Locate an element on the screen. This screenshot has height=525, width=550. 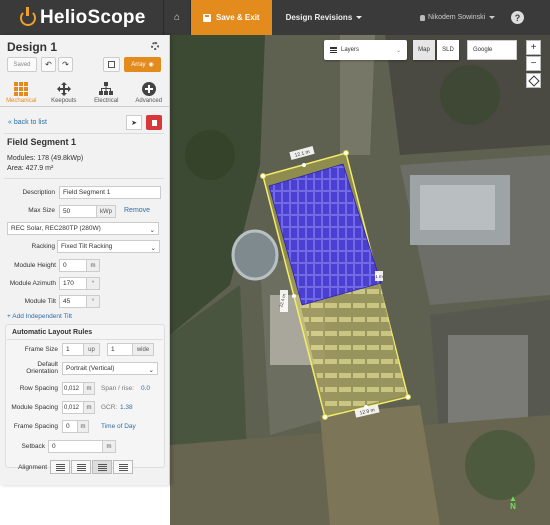
frame-up-input: 1 is located at coordinates (73, 349).